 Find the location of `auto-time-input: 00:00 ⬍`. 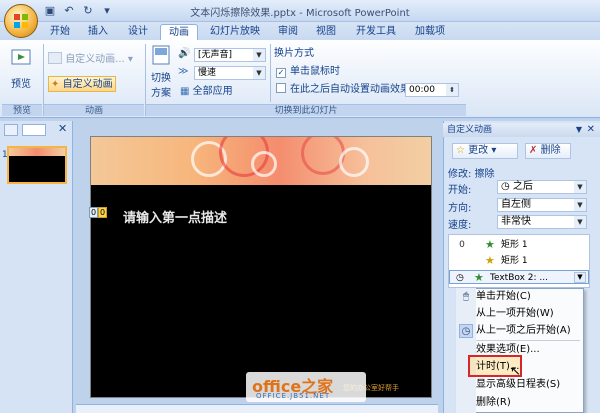

auto-time-input: 00:00 ⬍ is located at coordinates (432, 90).